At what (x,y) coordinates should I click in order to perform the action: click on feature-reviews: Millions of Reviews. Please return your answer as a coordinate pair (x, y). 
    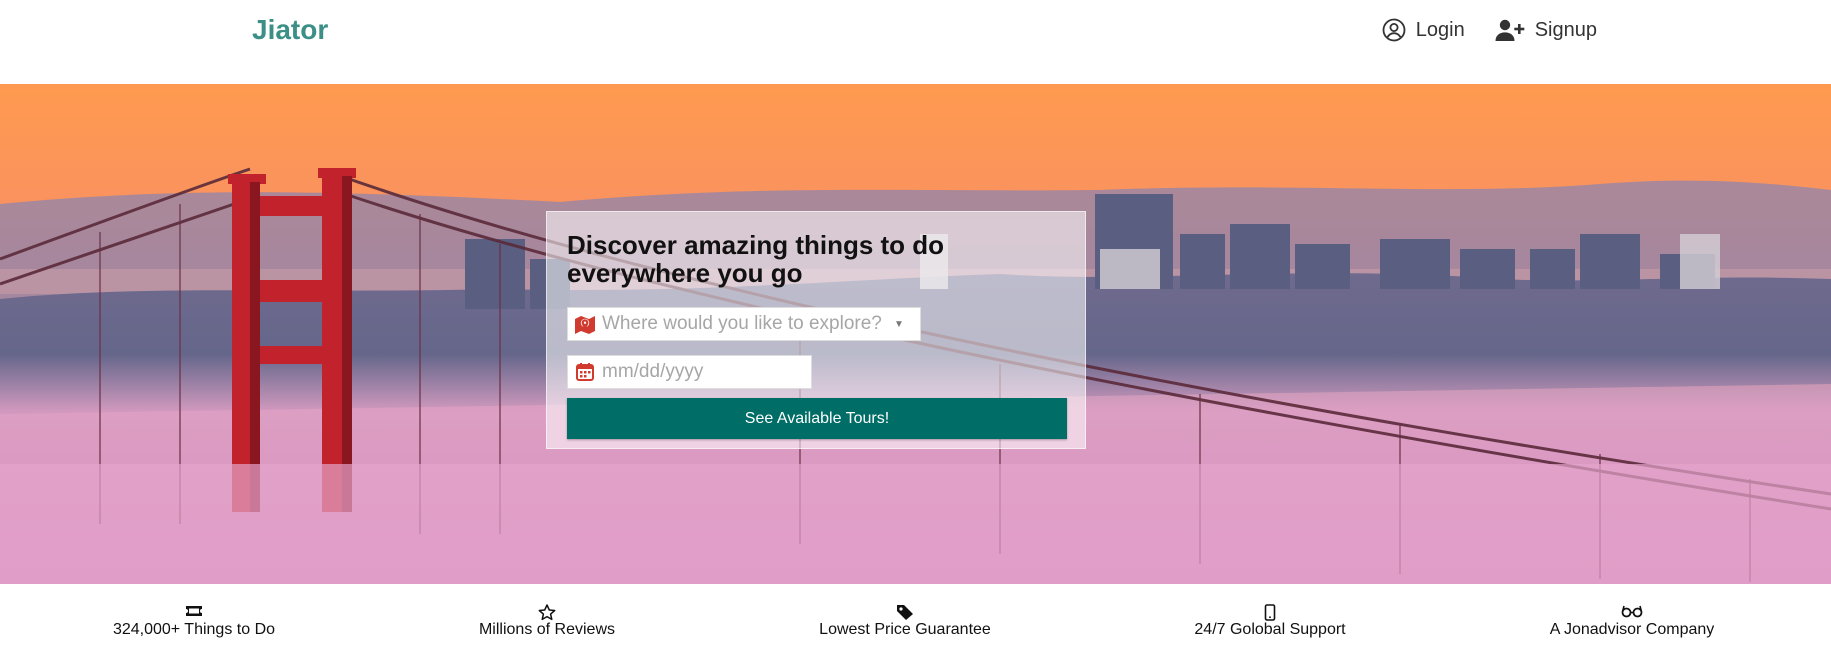
    Looking at the image, I should click on (547, 621).